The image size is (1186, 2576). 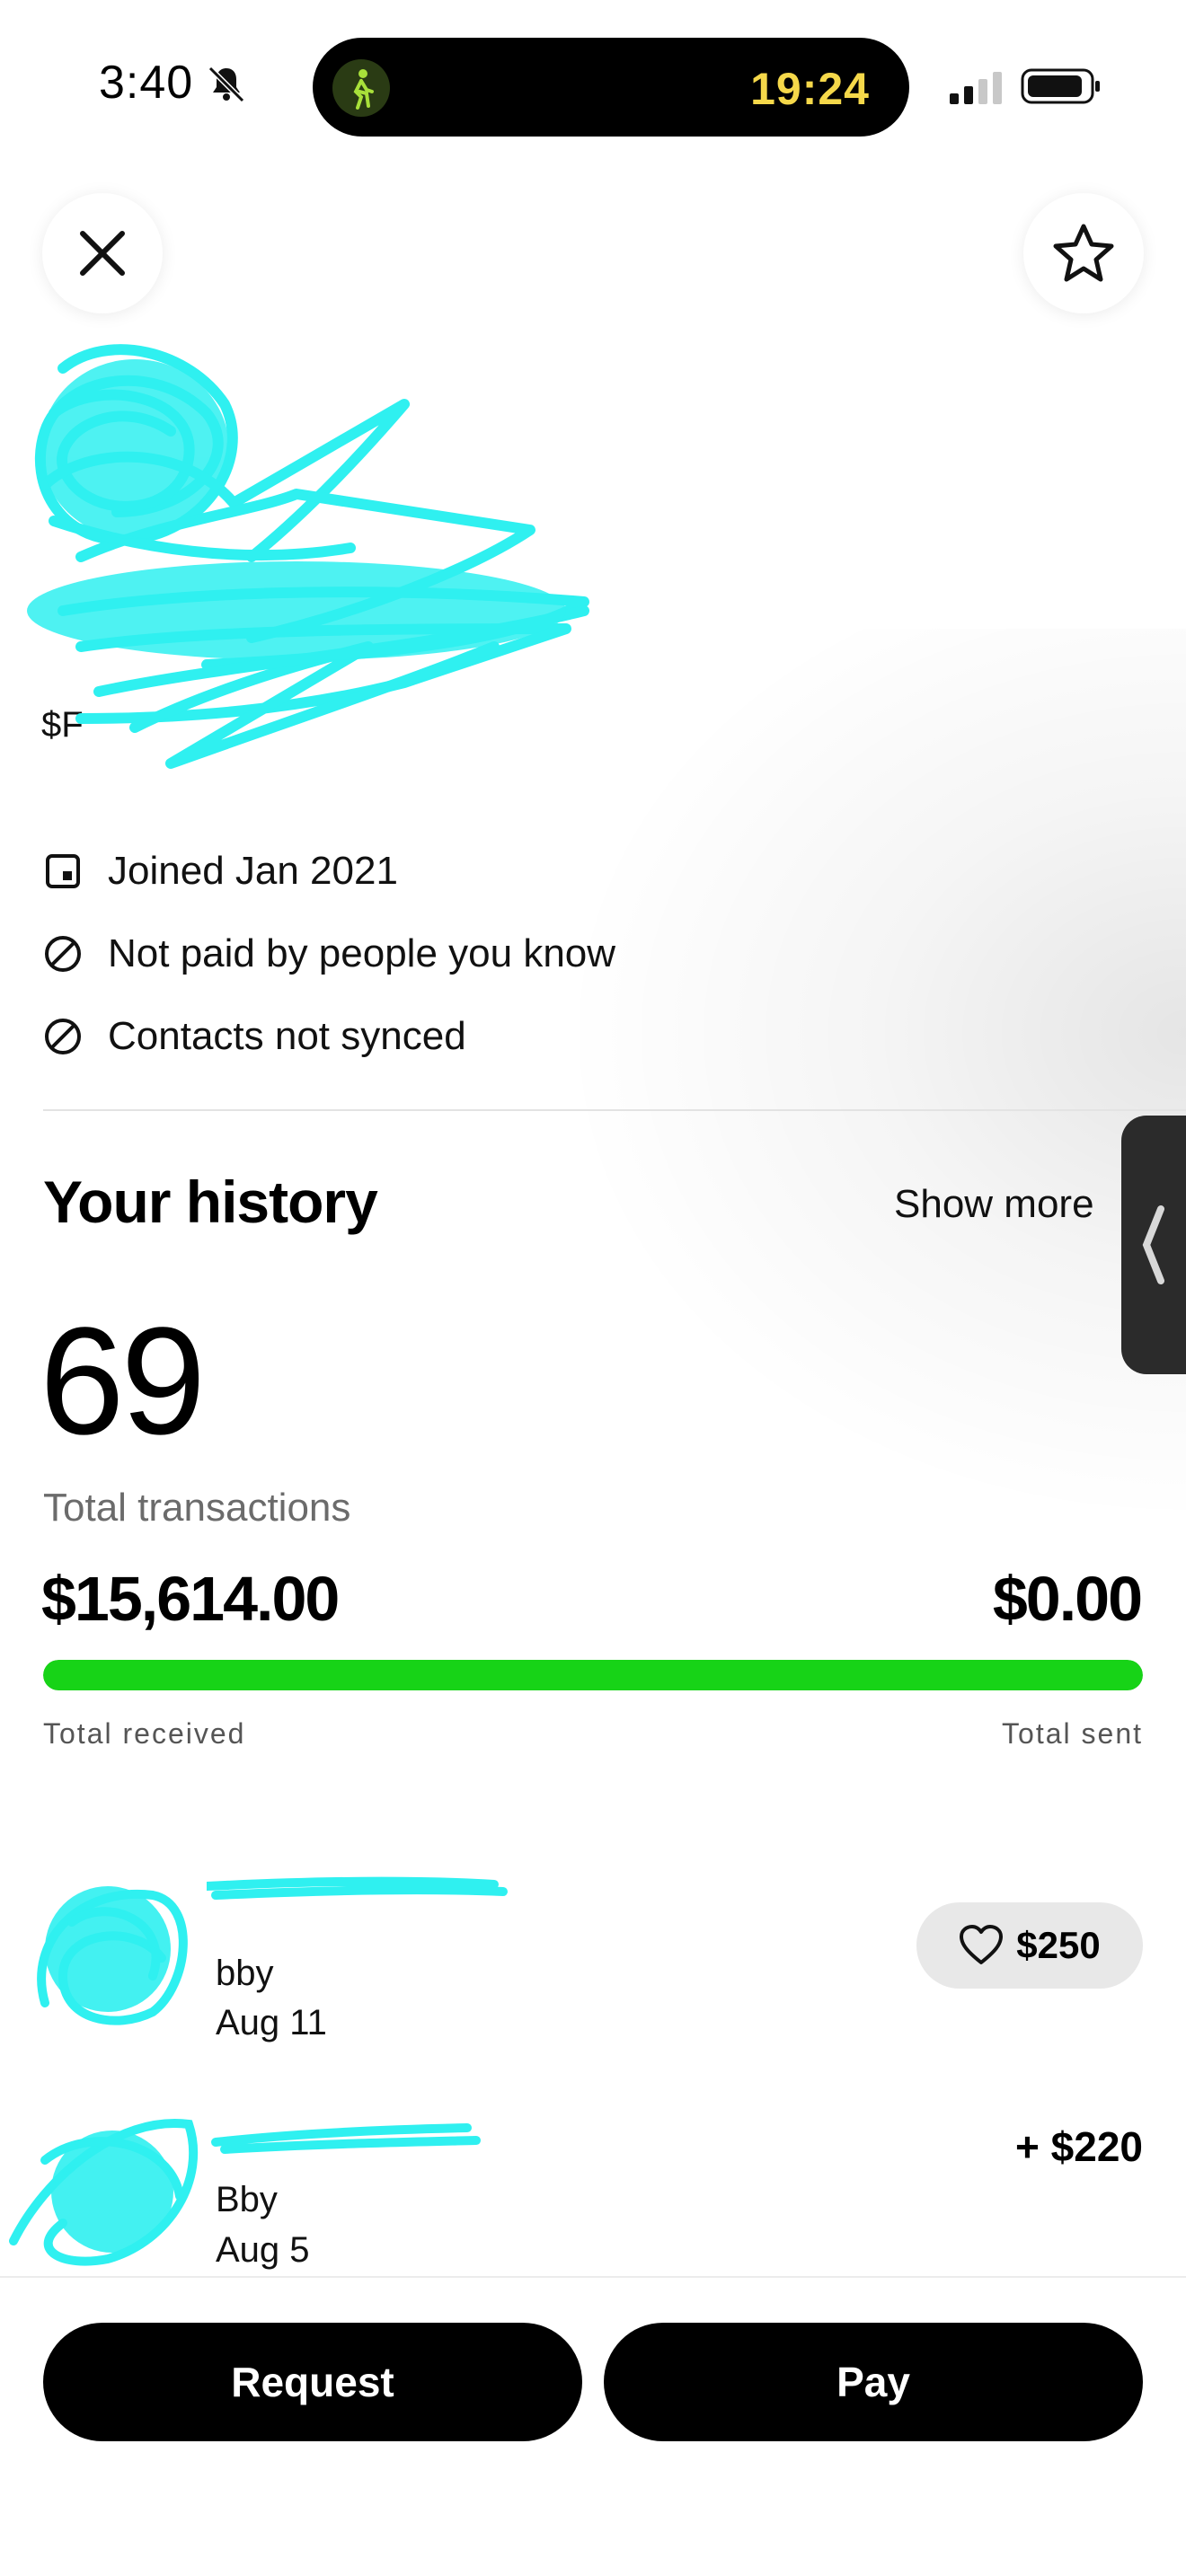 I want to click on info-contacts: Contacts not synced, so click(x=254, y=1036).